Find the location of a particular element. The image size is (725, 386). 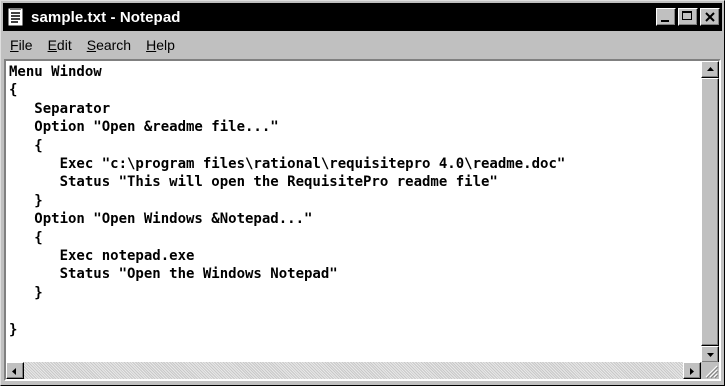

menu-help-label: elp is located at coordinates (165, 45).